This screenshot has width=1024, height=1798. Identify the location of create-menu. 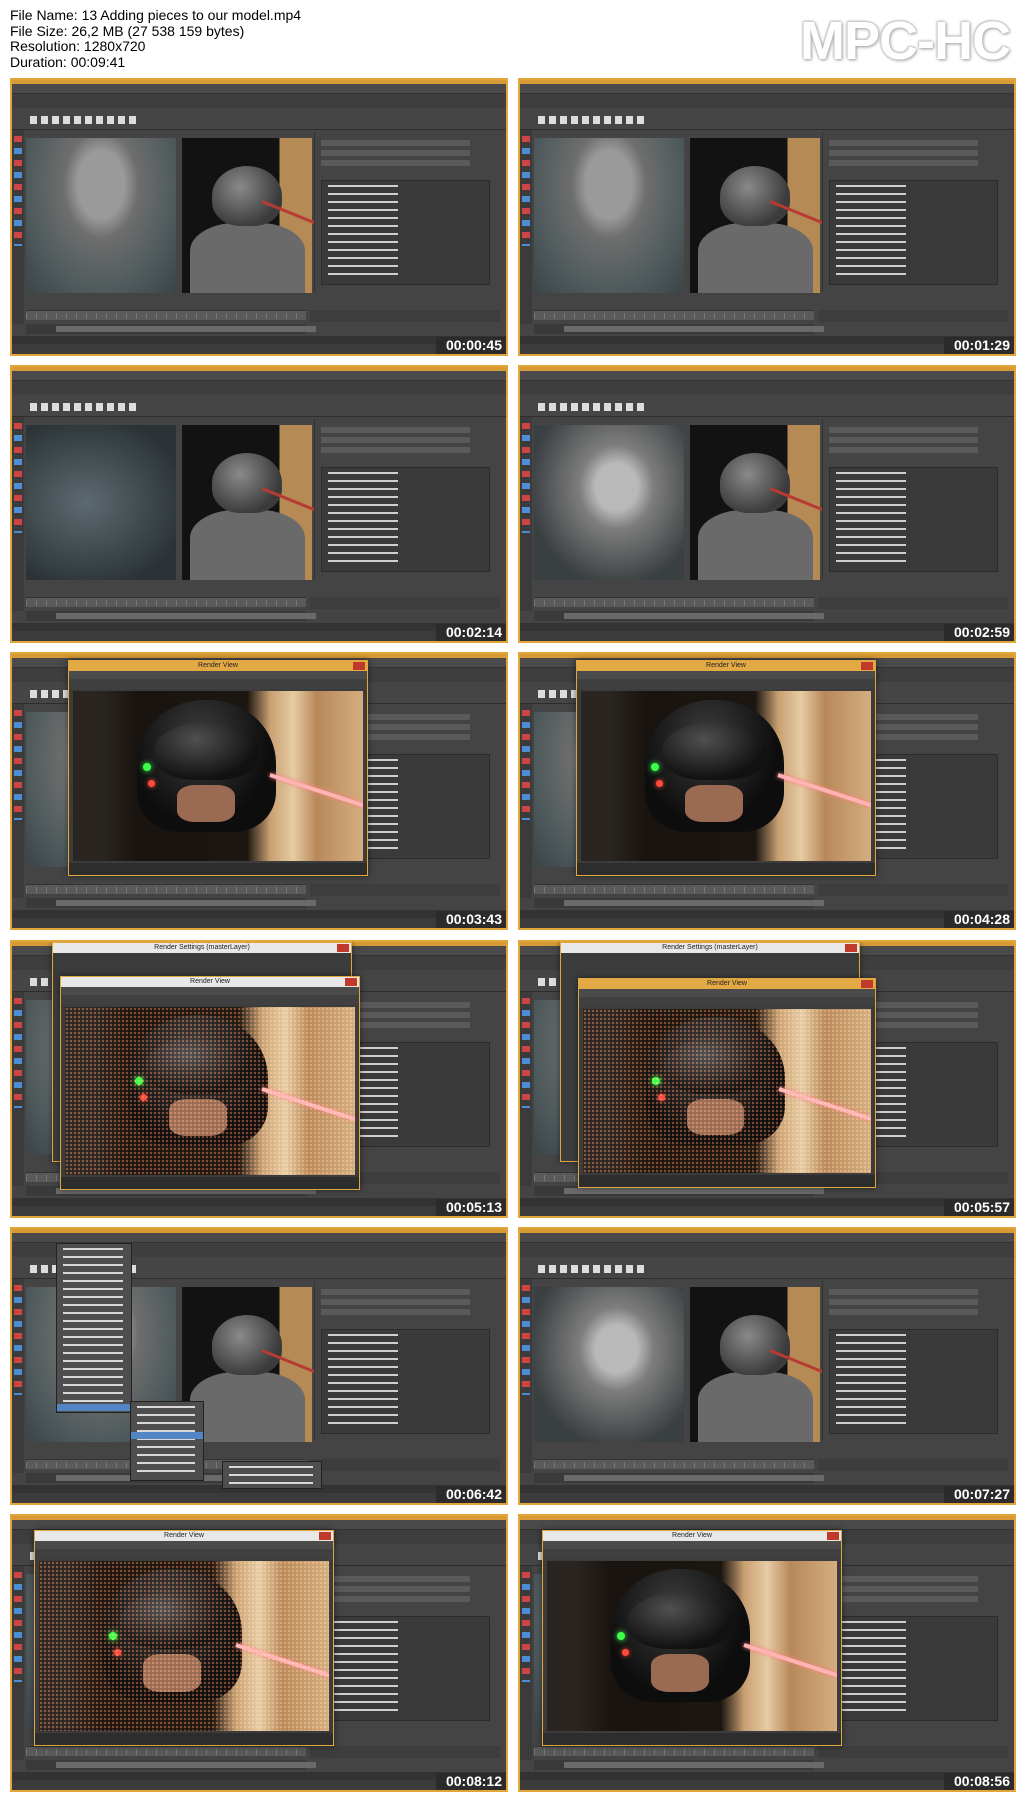
(94, 1327).